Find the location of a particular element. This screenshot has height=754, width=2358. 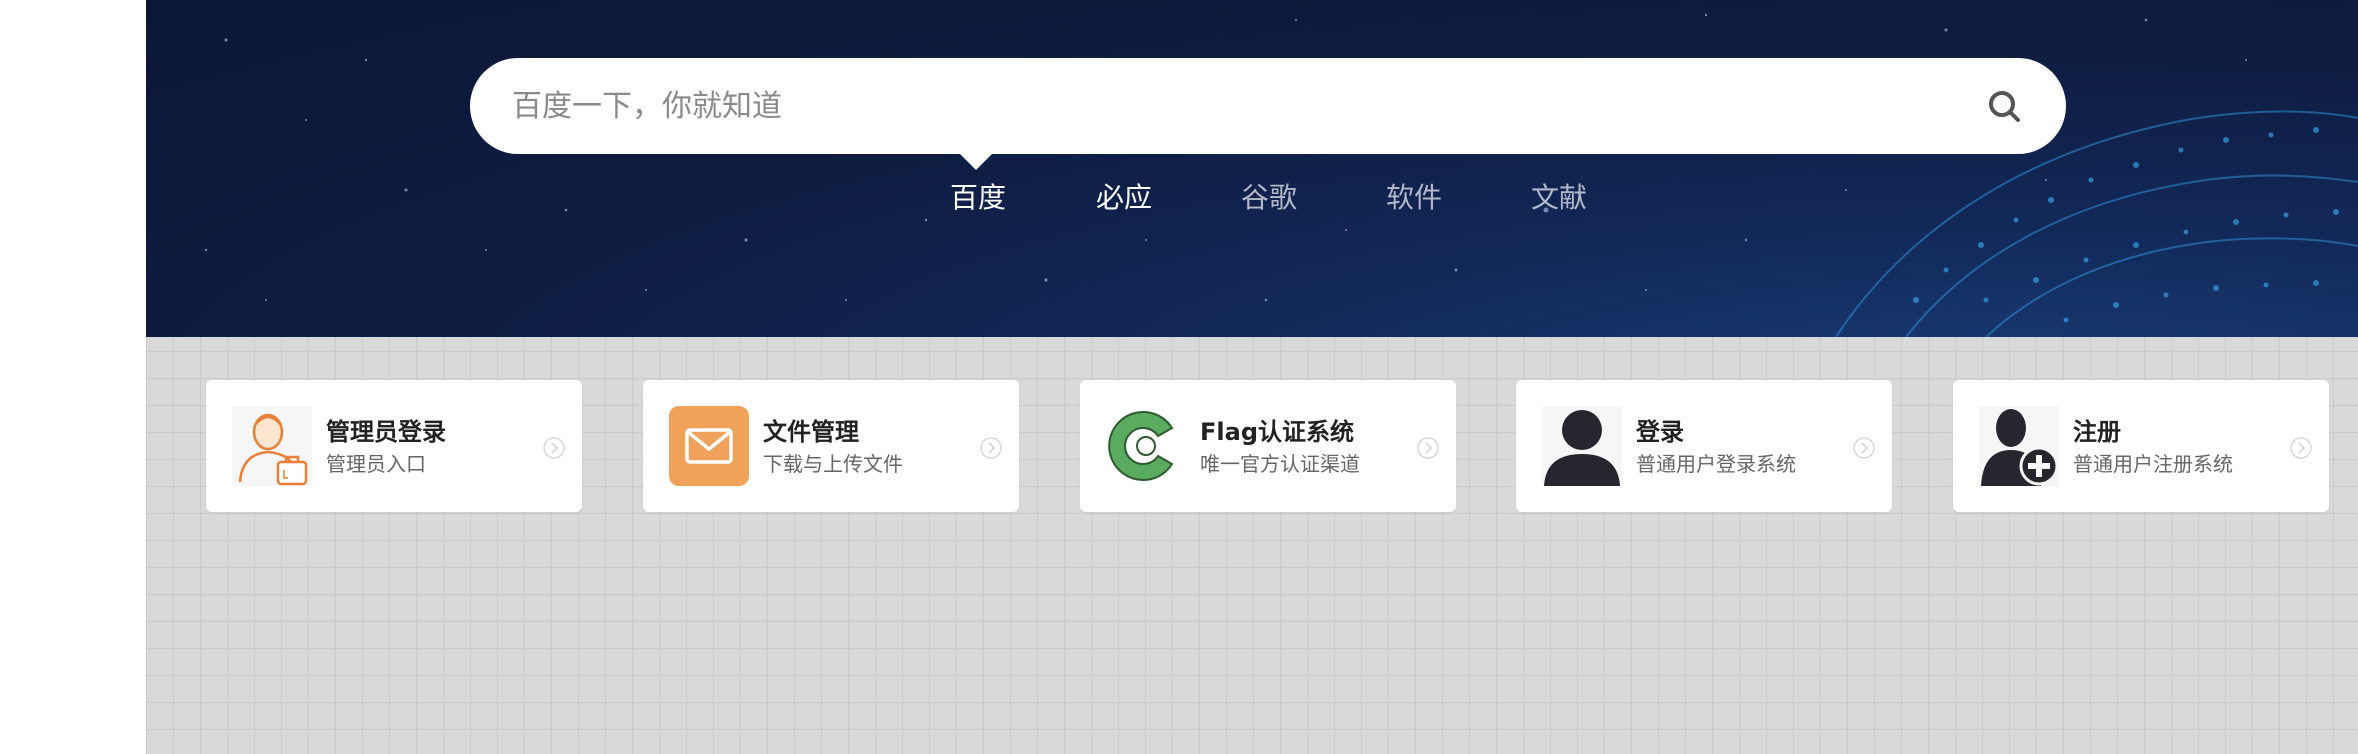

user-icon is located at coordinates (1582, 446).